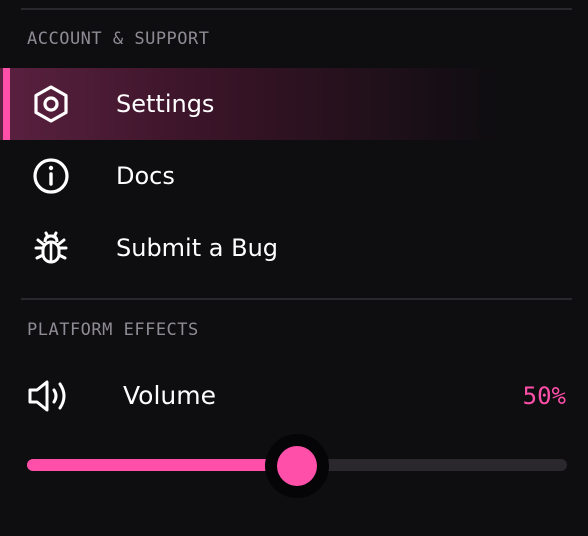  Describe the element at coordinates (162, 465) in the screenshot. I see `slider-fill` at that location.